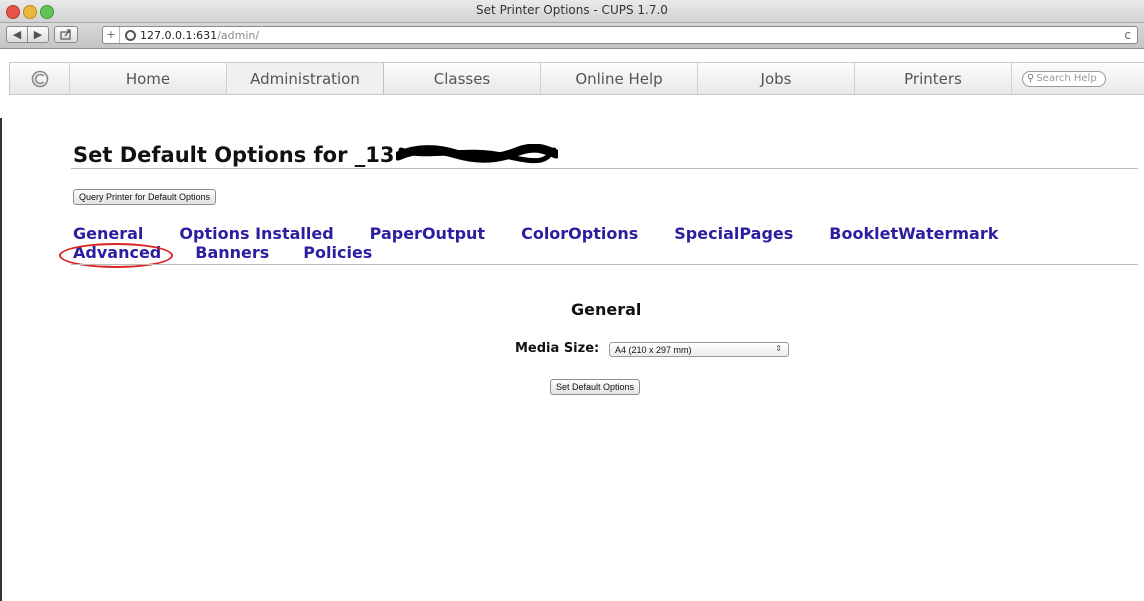 This screenshot has width=1144, height=601. I want to click on media-size-label: Media Size:, so click(557, 348).